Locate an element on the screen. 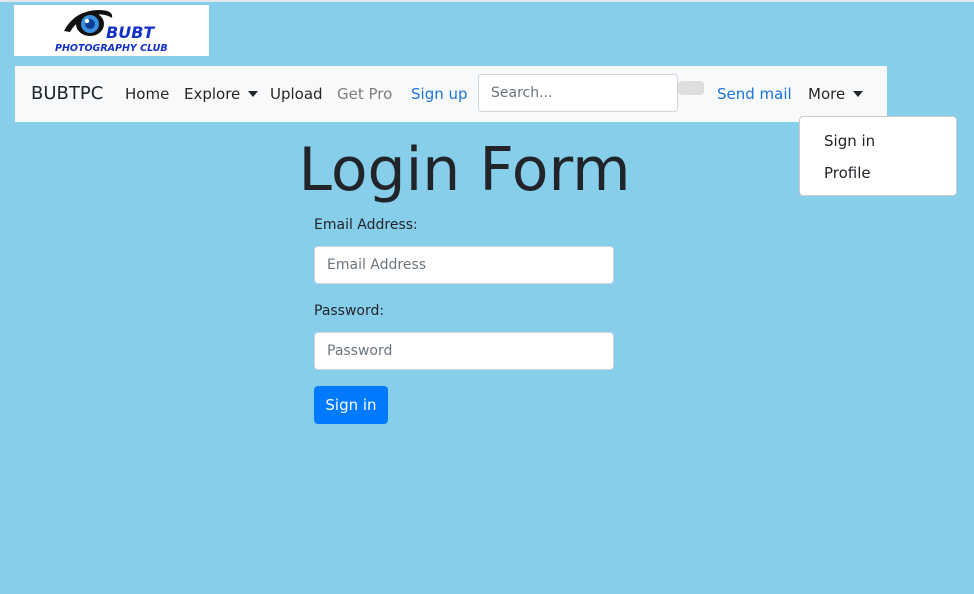  top-border is located at coordinates (487, 1).